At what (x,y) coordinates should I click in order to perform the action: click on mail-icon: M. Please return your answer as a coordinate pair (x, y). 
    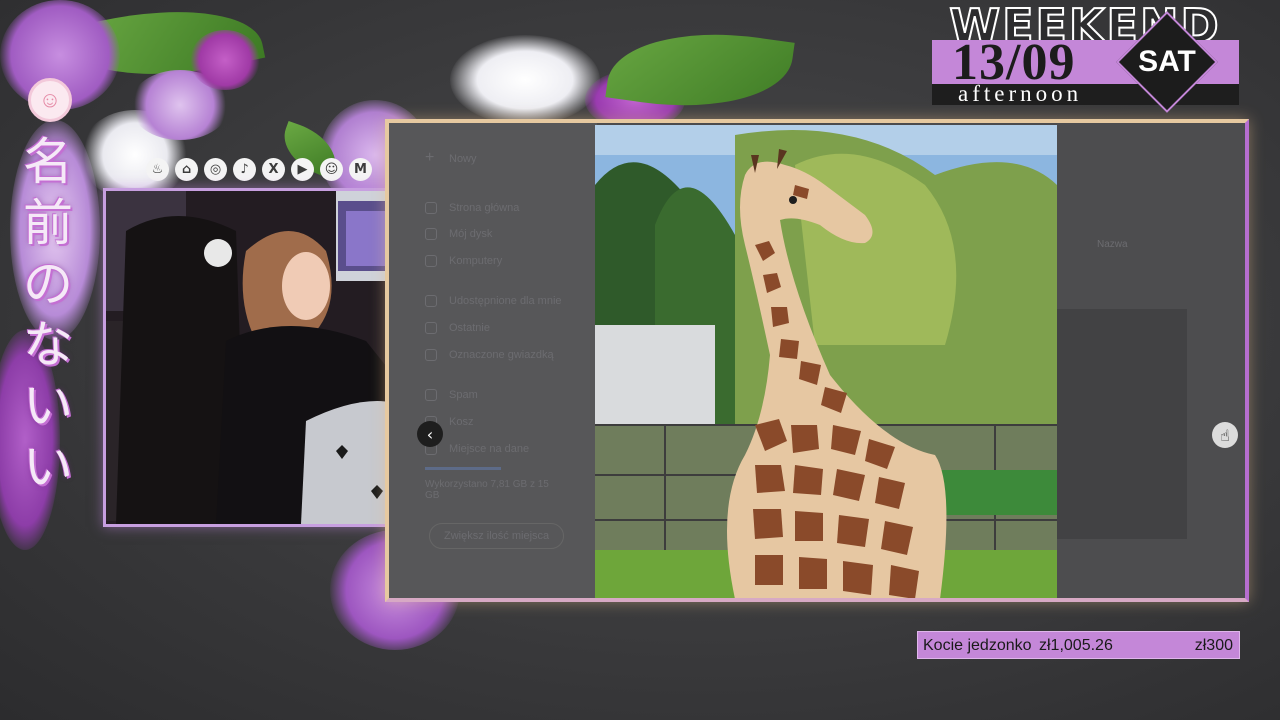
    Looking at the image, I should click on (360, 169).